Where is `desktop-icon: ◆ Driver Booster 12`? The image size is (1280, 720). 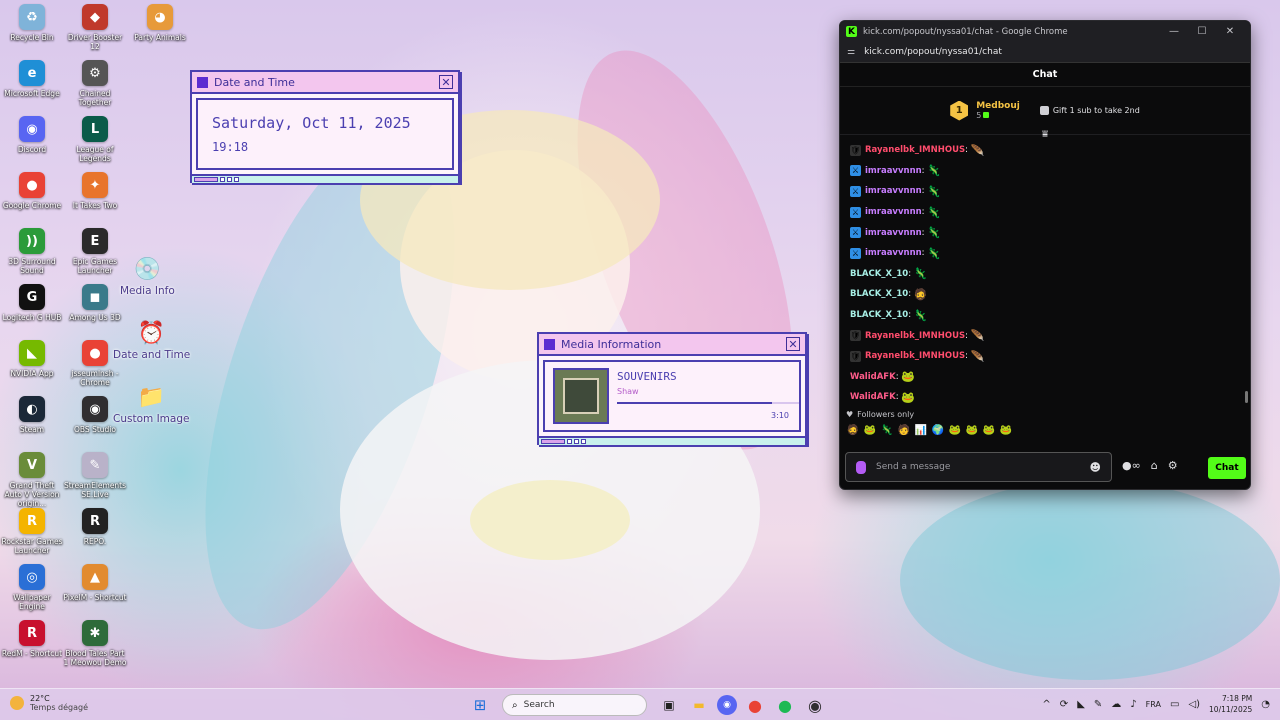
desktop-icon: ◆ Driver Booster 12 is located at coordinates (95, 27).